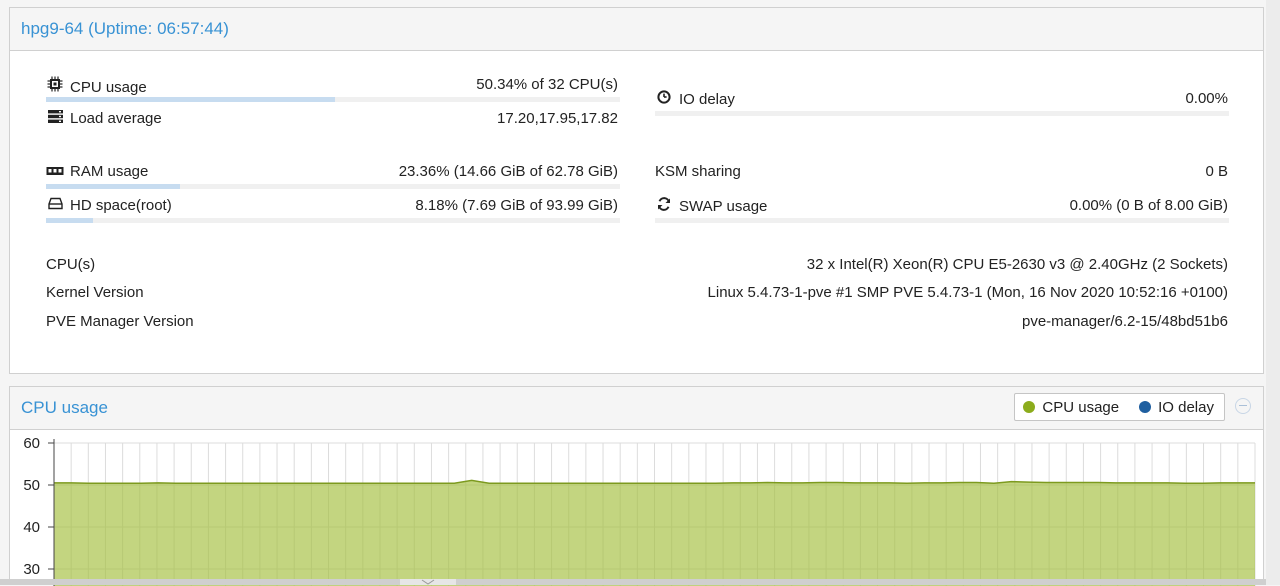 The width and height of the screenshot is (1280, 586). I want to click on io-delay-label: IO delay, so click(707, 99).